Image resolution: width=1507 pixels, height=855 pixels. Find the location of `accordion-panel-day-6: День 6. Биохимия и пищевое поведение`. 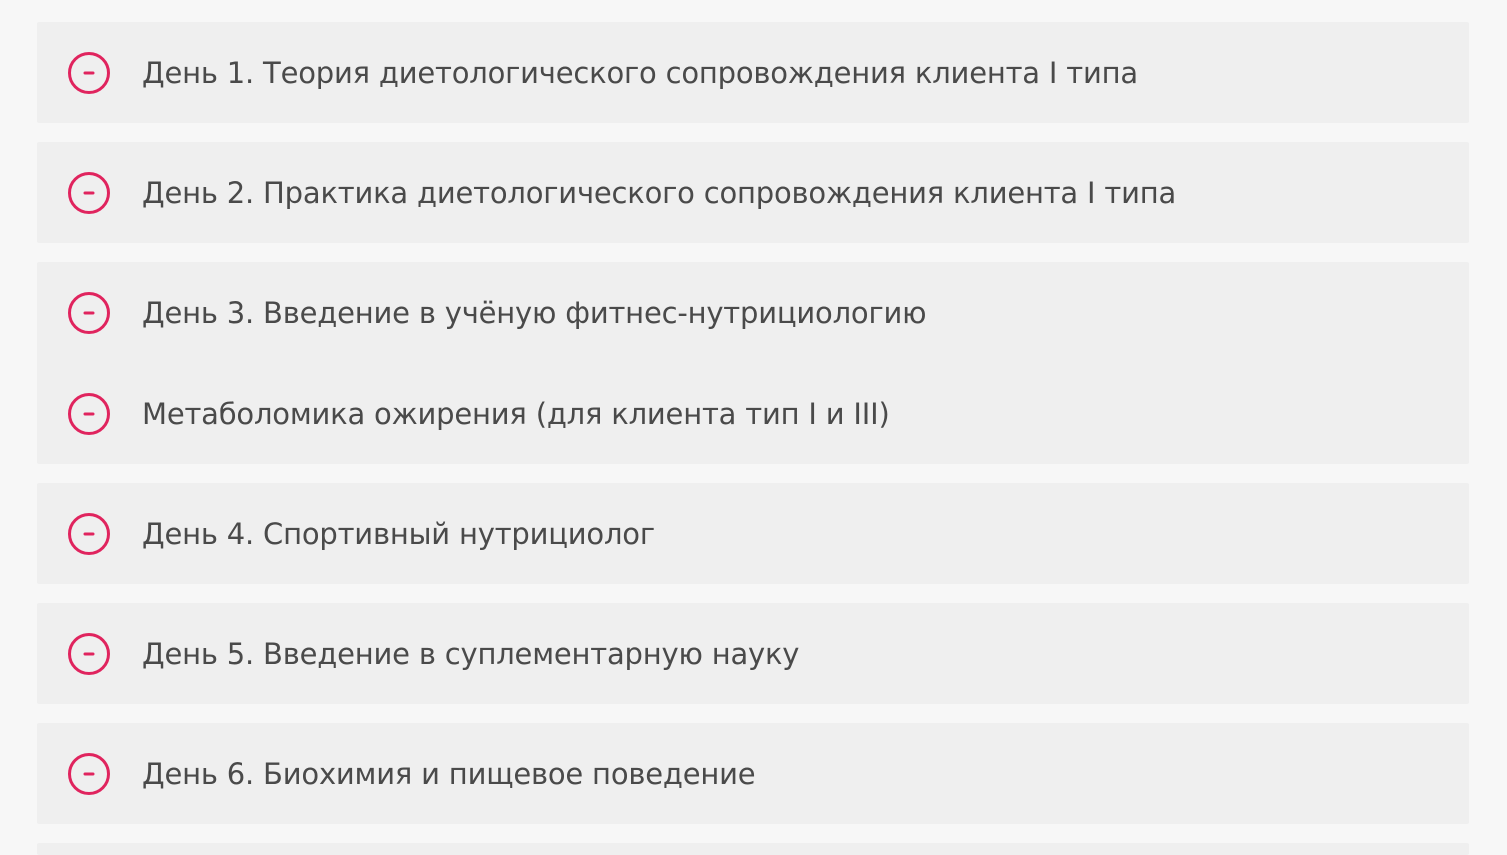

accordion-panel-day-6: День 6. Биохимия и пищевое поведение is located at coordinates (753, 773).